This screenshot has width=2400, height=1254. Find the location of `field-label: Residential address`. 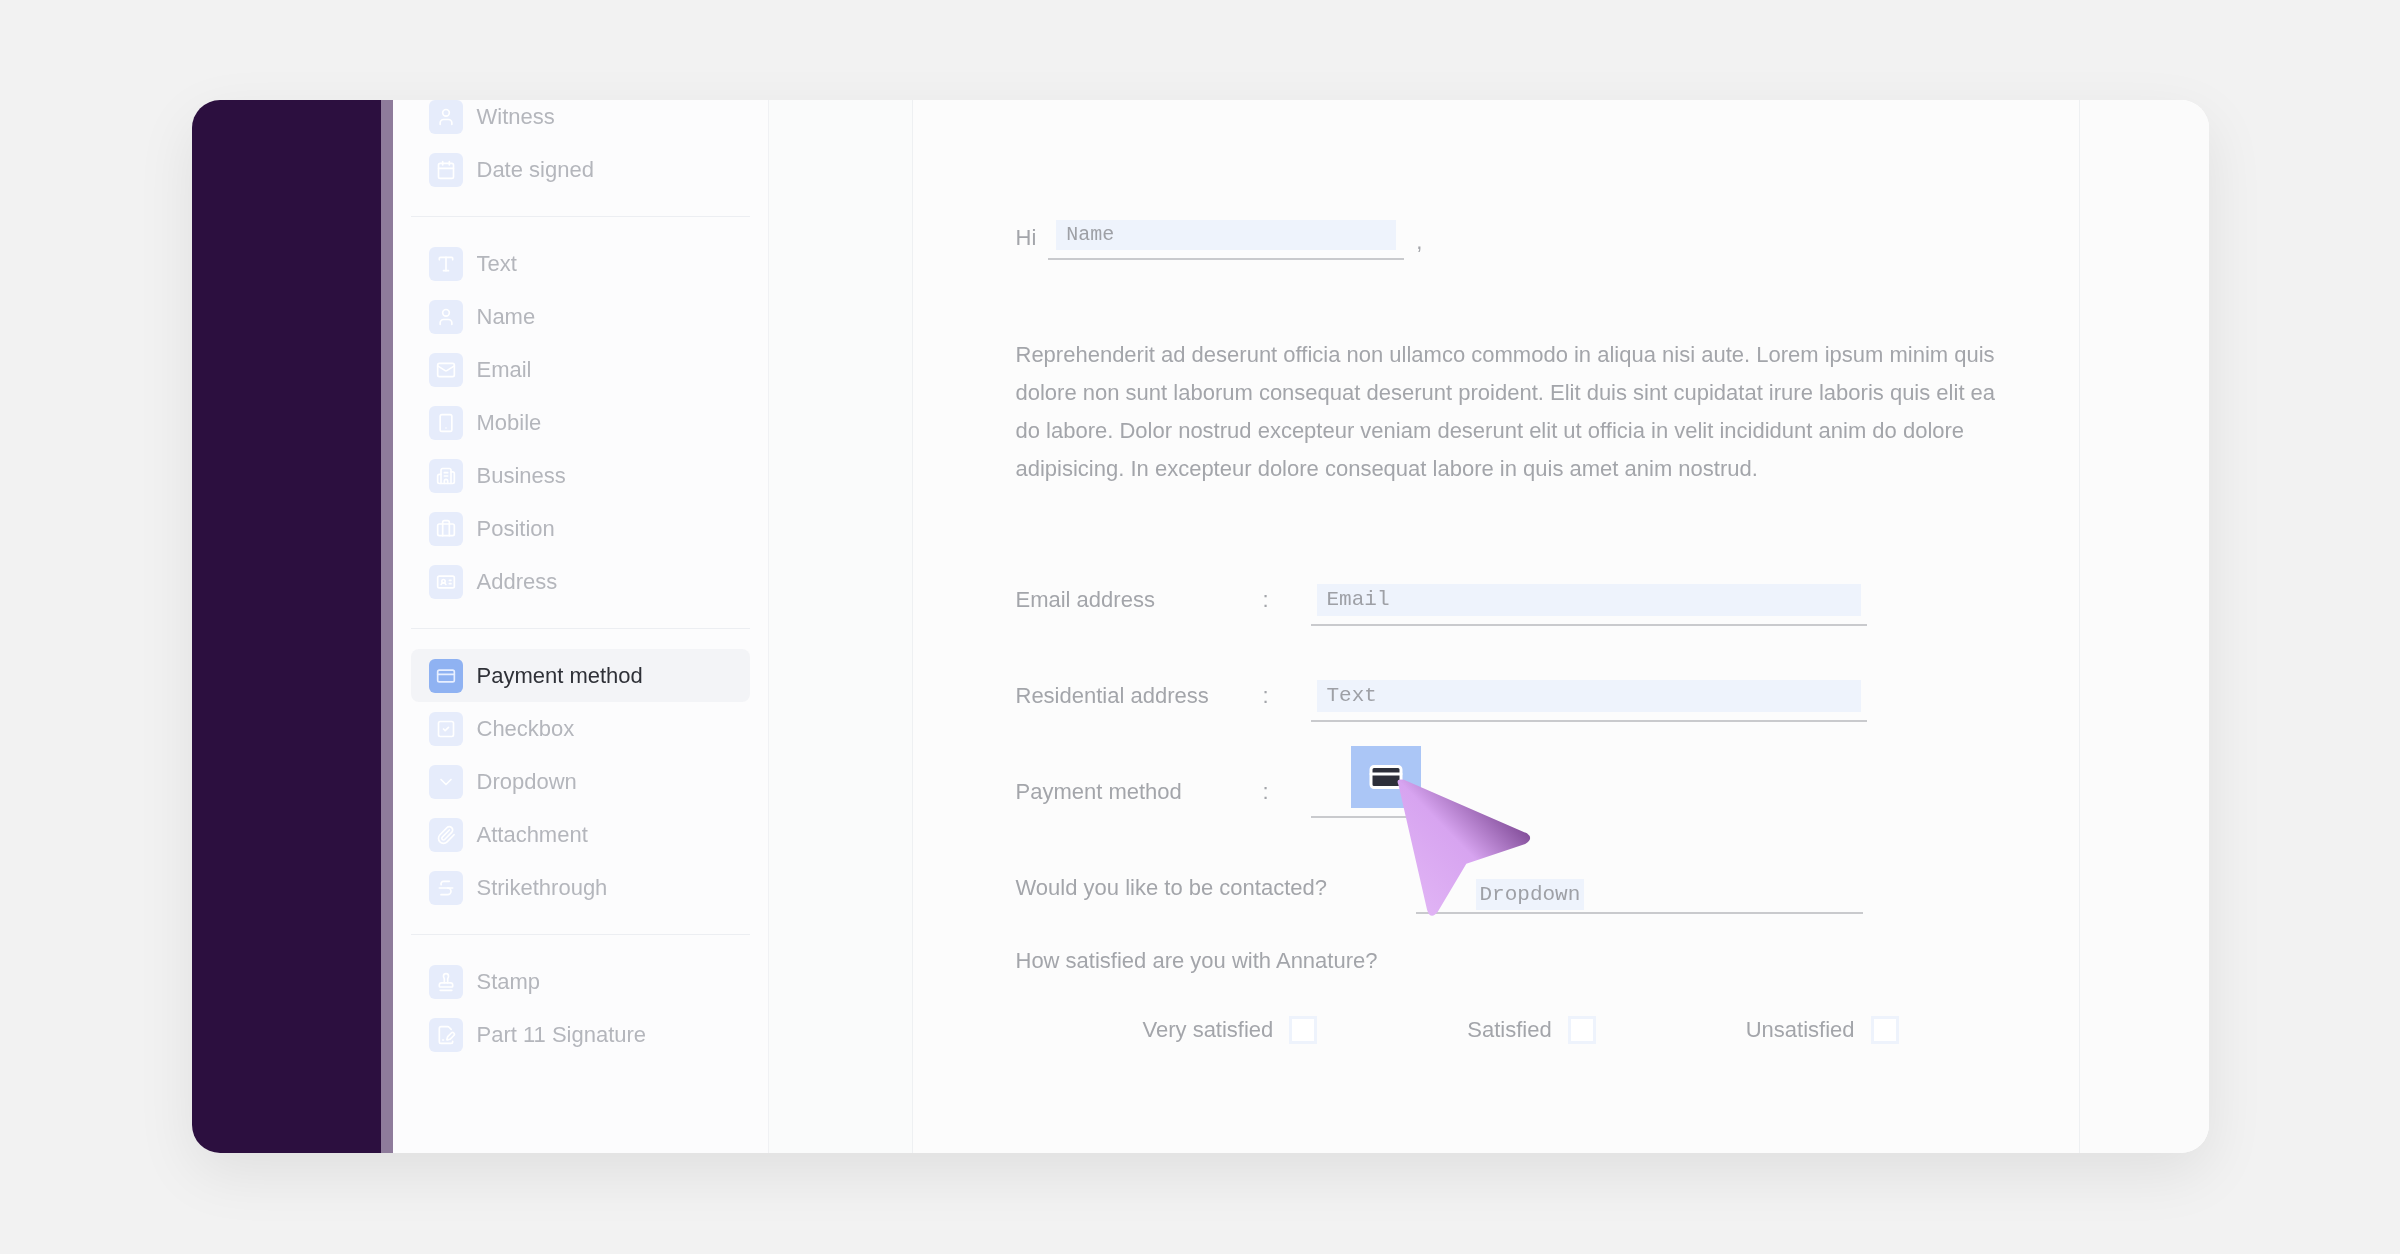

field-label: Residential address is located at coordinates (1112, 696).